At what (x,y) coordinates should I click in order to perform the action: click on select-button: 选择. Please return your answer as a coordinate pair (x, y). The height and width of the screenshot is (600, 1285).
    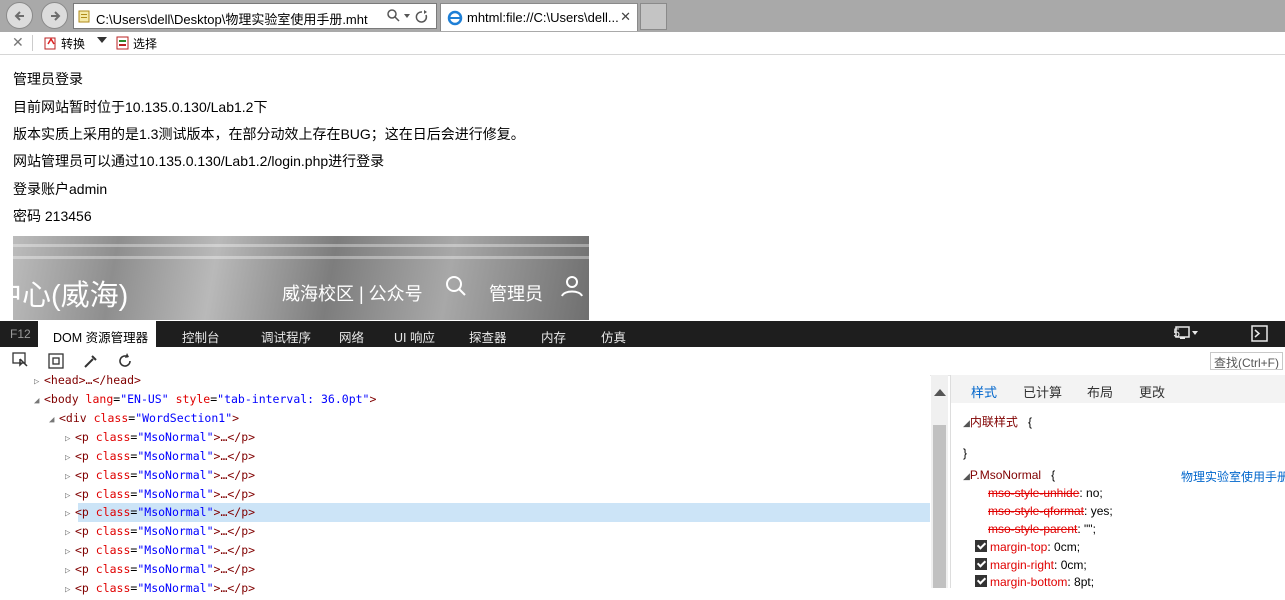
    Looking at the image, I should click on (136, 43).